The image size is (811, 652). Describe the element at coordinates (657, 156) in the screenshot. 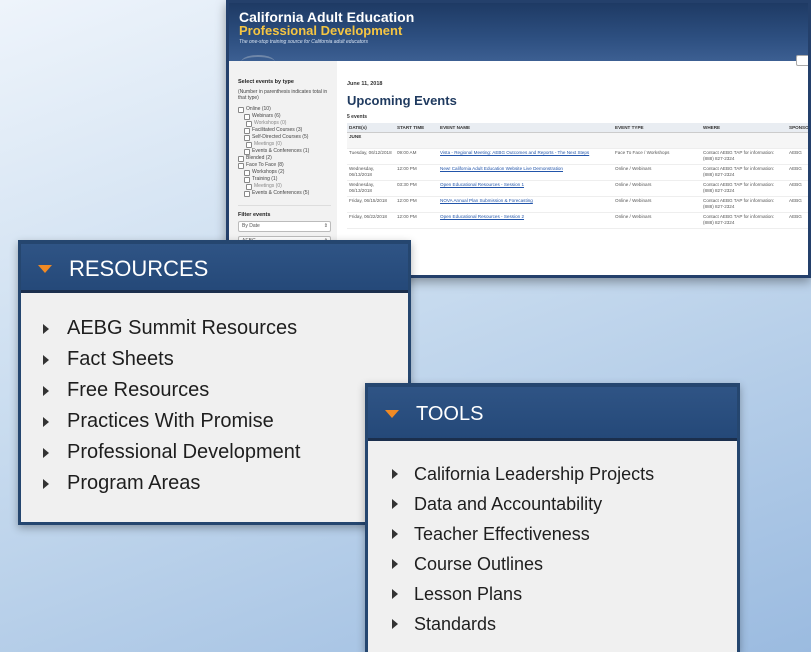

I see `event-type-cell: Face To Face / Workshops` at that location.